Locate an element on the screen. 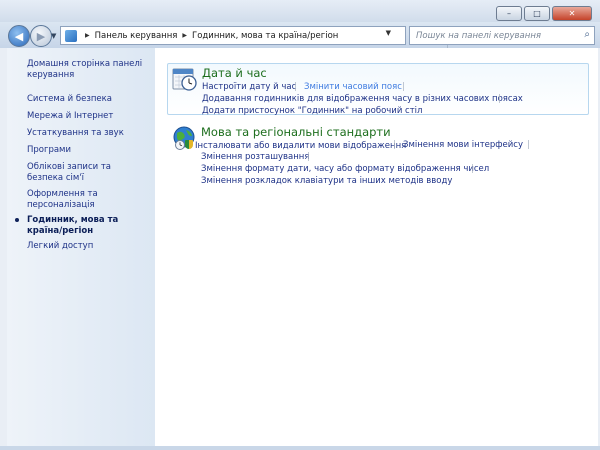  control-panel-icon is located at coordinates (71, 35).